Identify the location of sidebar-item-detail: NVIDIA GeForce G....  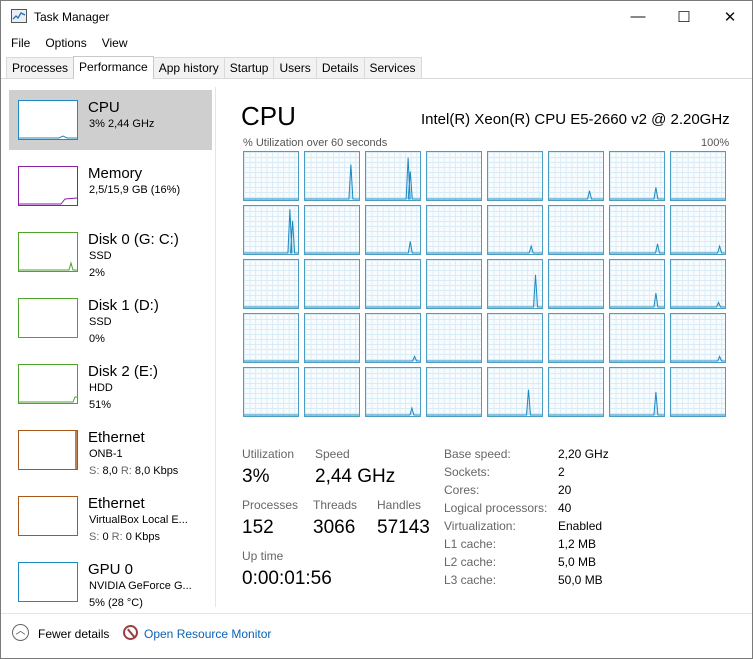
(140, 586).